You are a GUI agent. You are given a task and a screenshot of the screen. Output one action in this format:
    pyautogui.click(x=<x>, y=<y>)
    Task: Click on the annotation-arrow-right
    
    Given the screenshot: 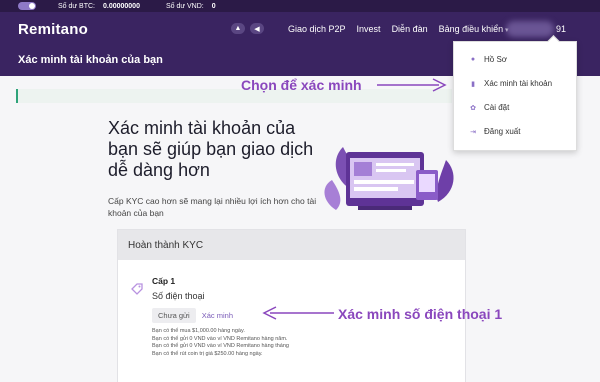 What is the action you would take?
    pyautogui.click(x=412, y=85)
    